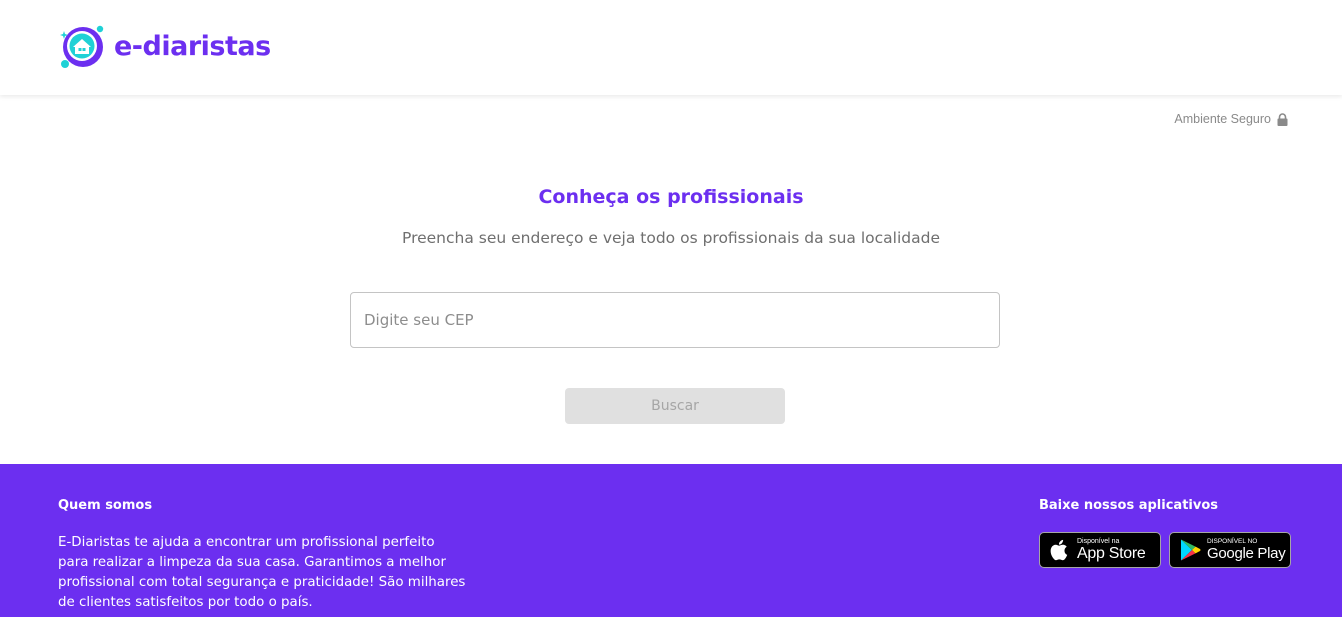 This screenshot has width=1342, height=617. Describe the element at coordinates (1129, 505) in the screenshot. I see `apps-title: Baixe nossos aplicativos` at that location.